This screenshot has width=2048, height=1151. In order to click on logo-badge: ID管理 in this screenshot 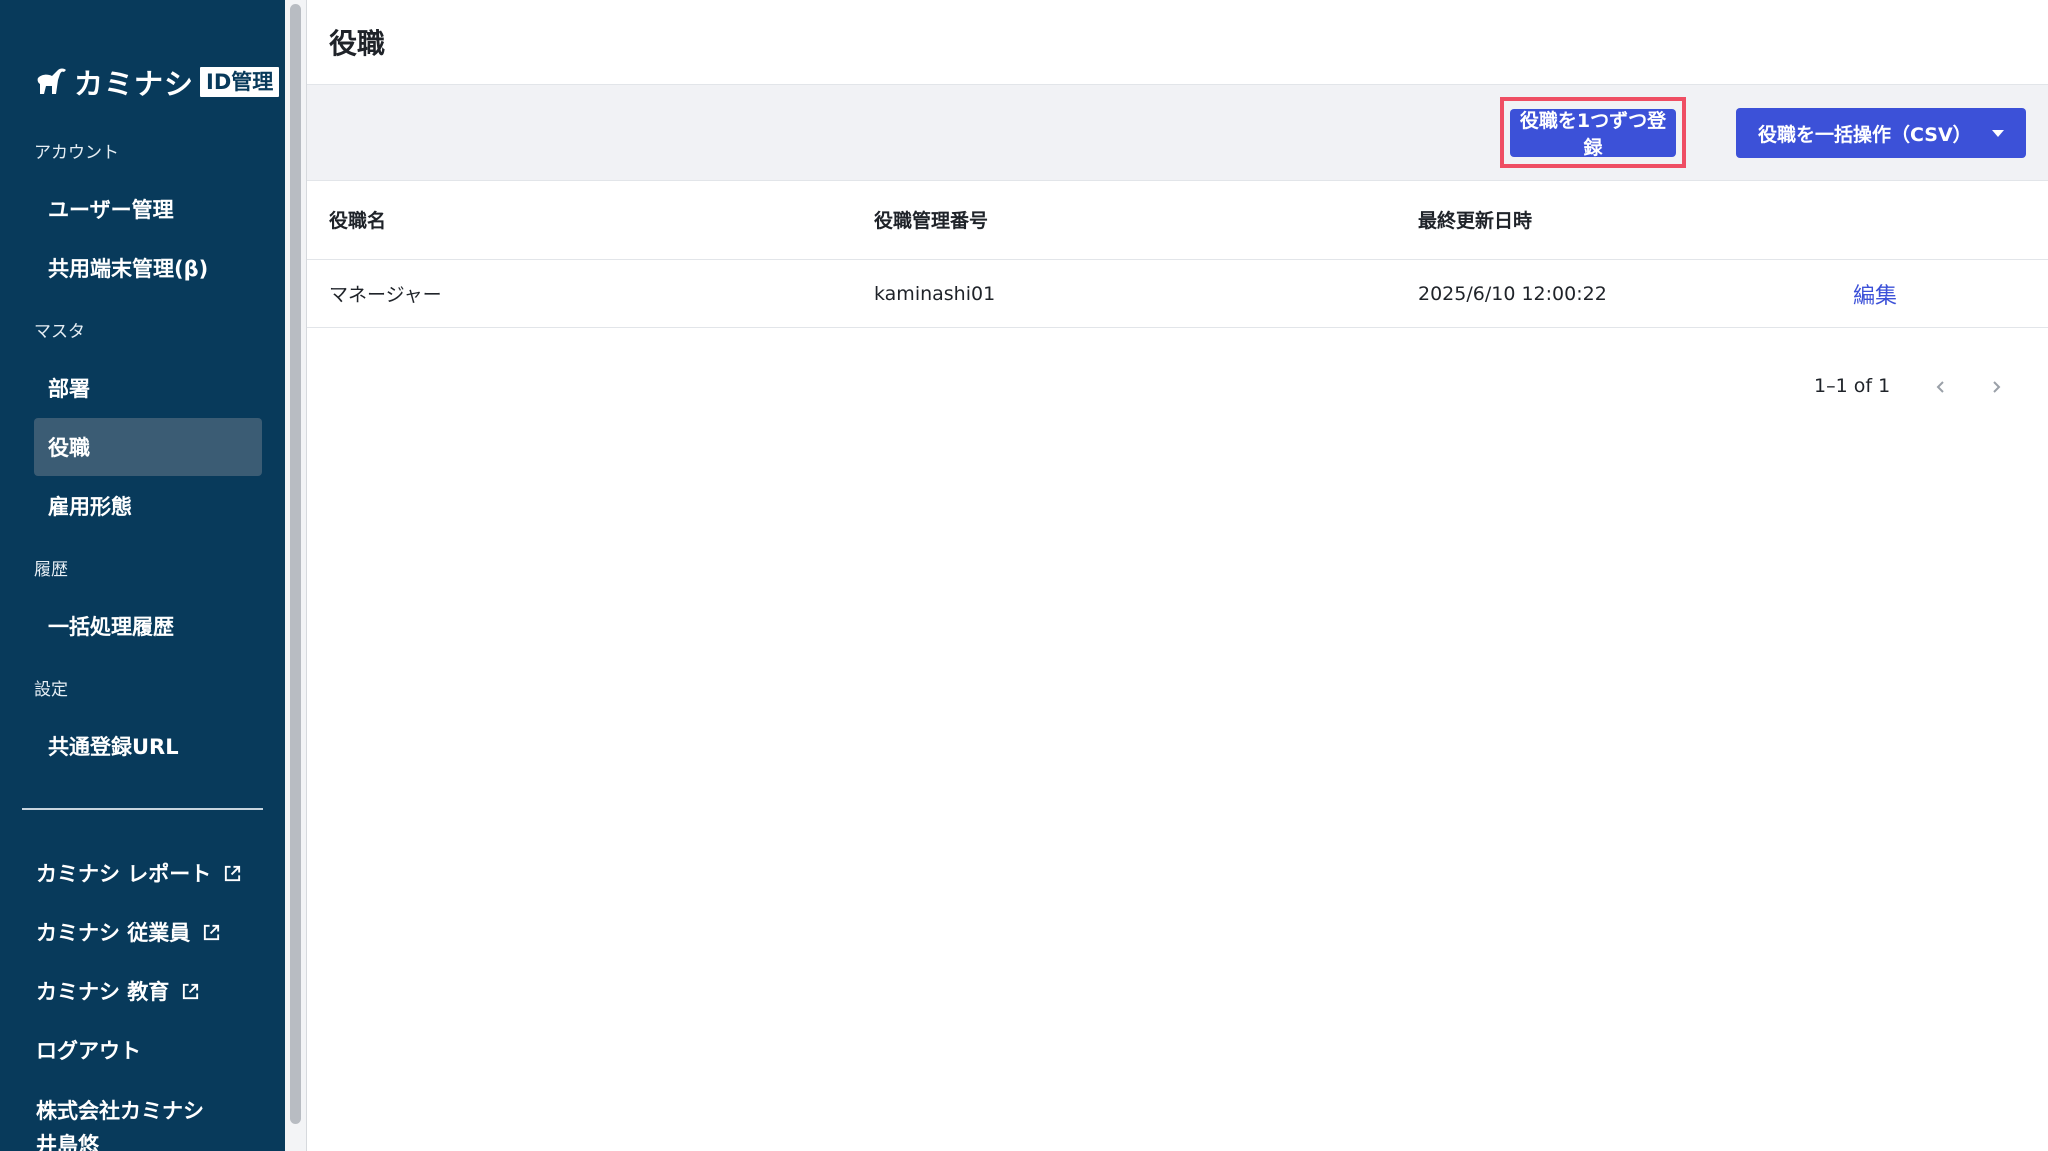, I will do `click(240, 82)`.